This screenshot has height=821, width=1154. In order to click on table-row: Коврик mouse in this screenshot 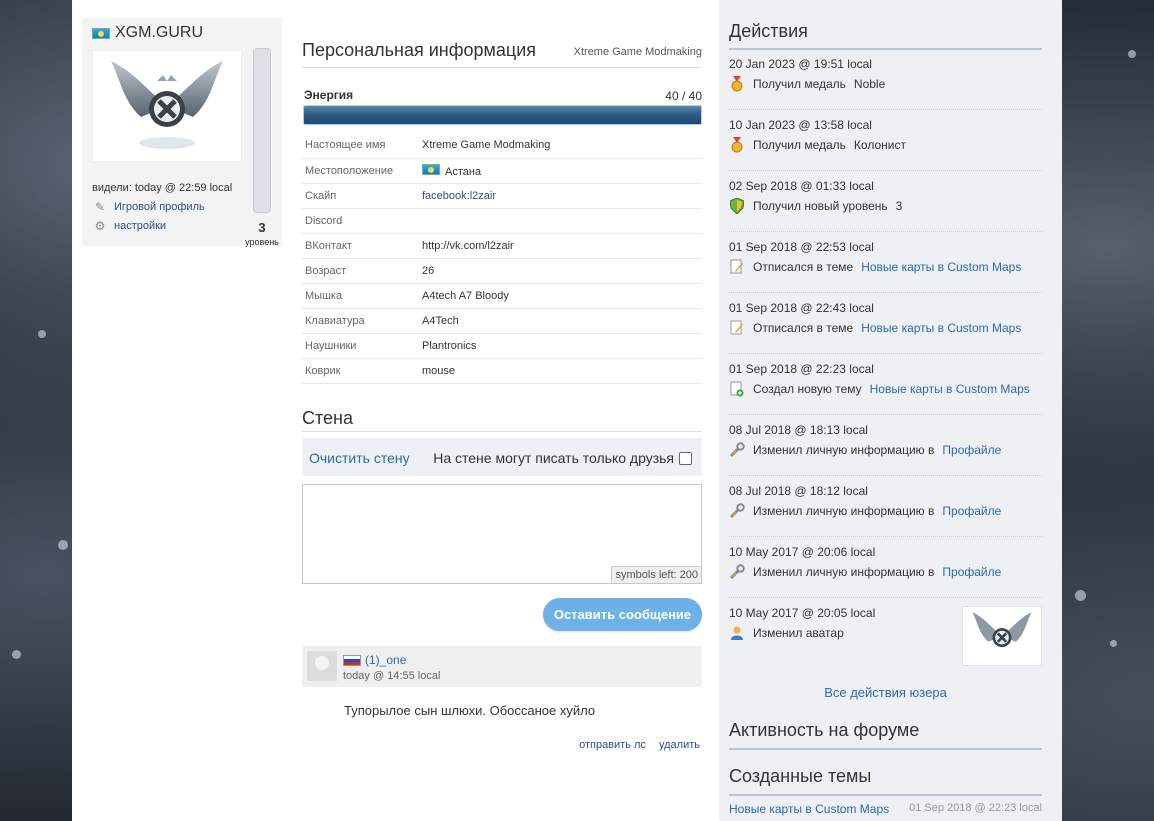, I will do `click(502, 371)`.